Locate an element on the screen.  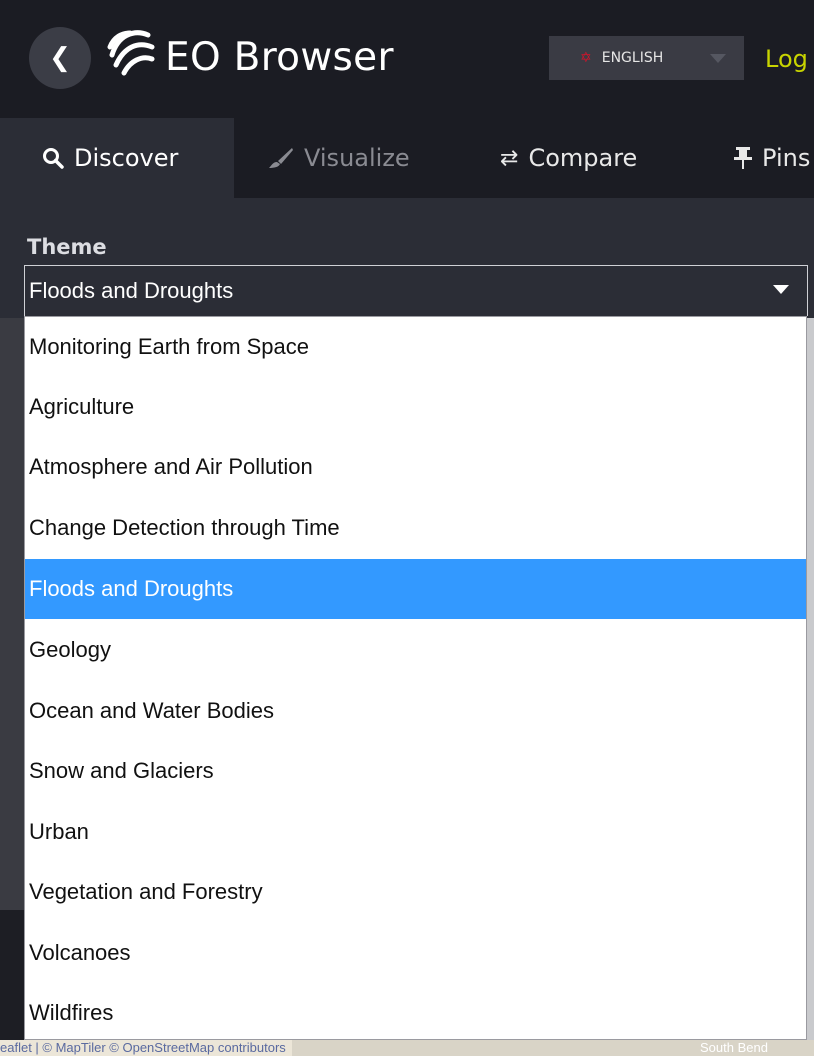
theme-selected-value: Floods and Droughts is located at coordinates (131, 290).